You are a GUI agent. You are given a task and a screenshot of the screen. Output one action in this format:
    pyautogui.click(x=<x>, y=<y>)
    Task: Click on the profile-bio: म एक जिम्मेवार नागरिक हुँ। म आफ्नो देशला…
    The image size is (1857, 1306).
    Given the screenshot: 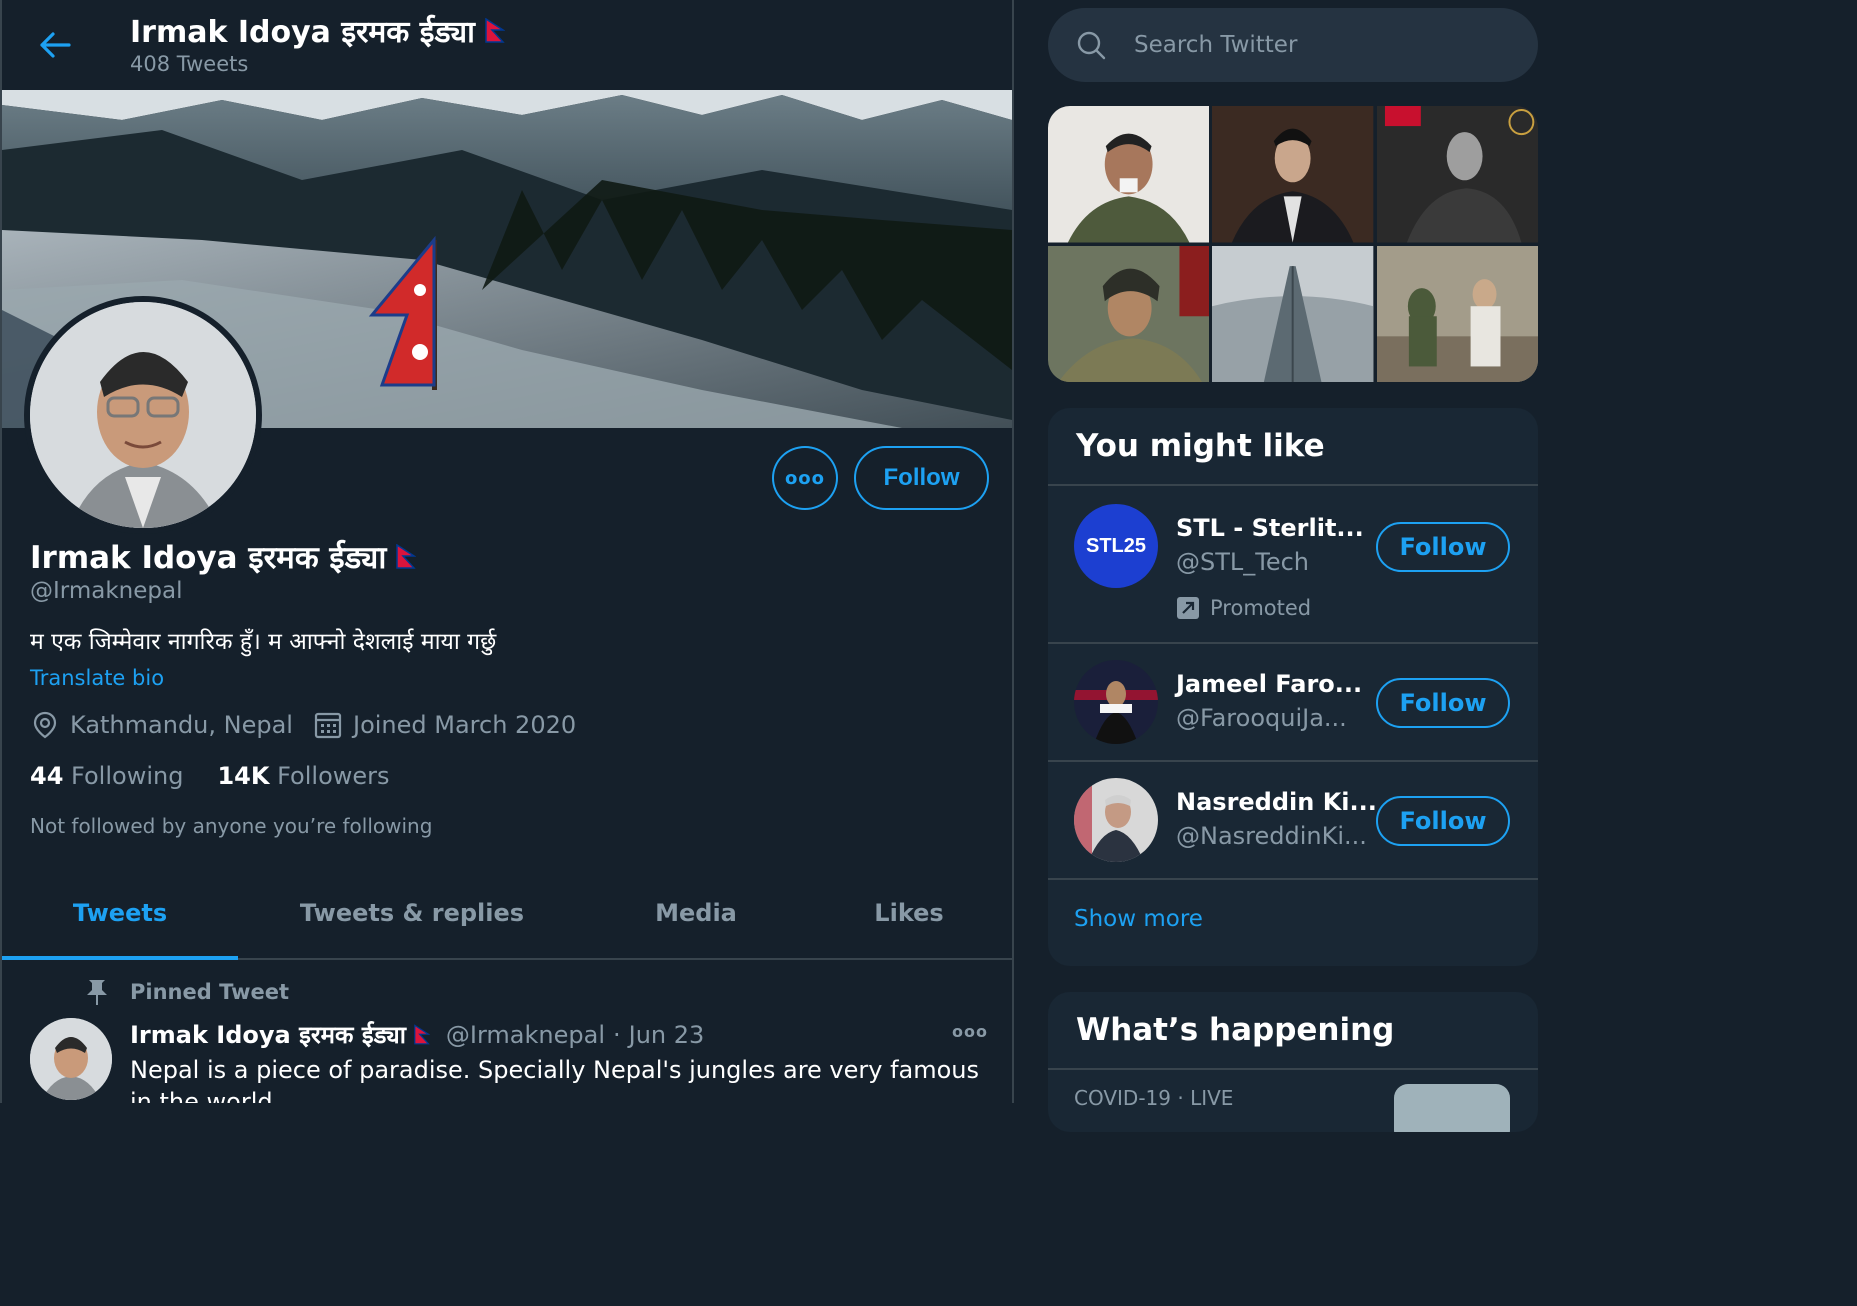 What is the action you would take?
    pyautogui.click(x=263, y=642)
    